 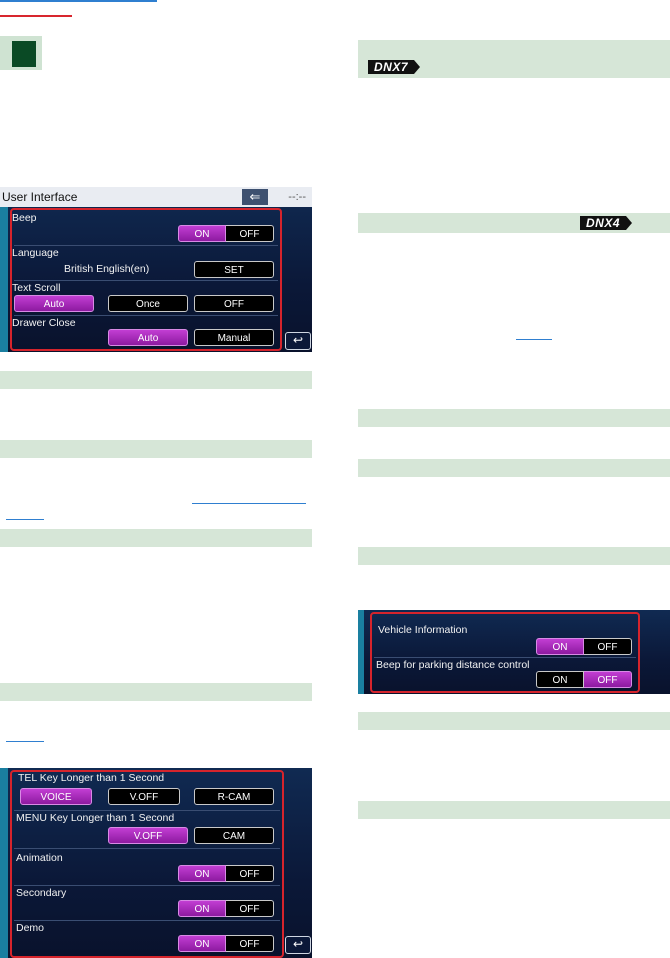 What do you see at coordinates (78, 1) in the screenshot?
I see `header-link-underline` at bounding box center [78, 1].